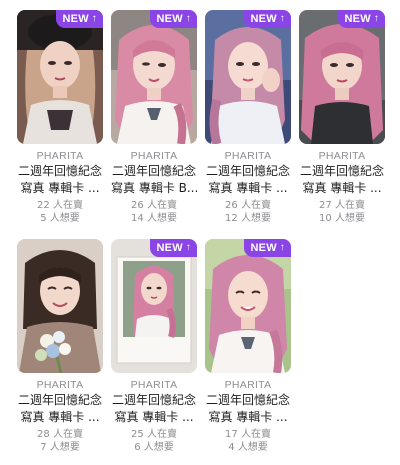 This screenshot has width=400, height=465. I want to click on wanters-count: 5 人想要, so click(60, 218).